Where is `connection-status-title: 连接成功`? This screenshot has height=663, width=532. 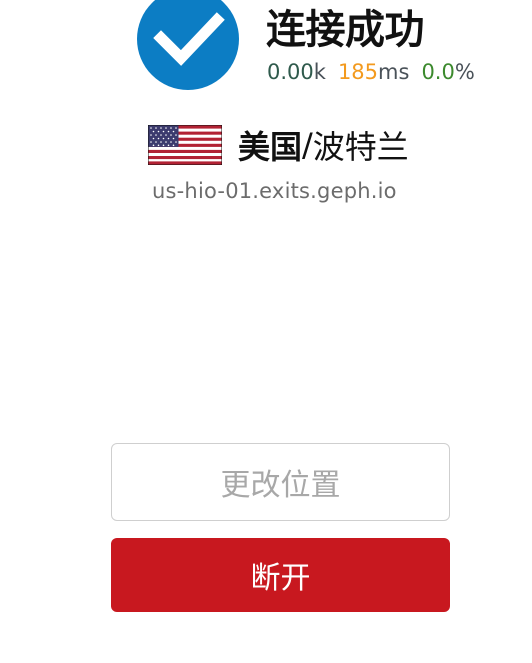
connection-status-title: 连接成功 is located at coordinates (345, 30).